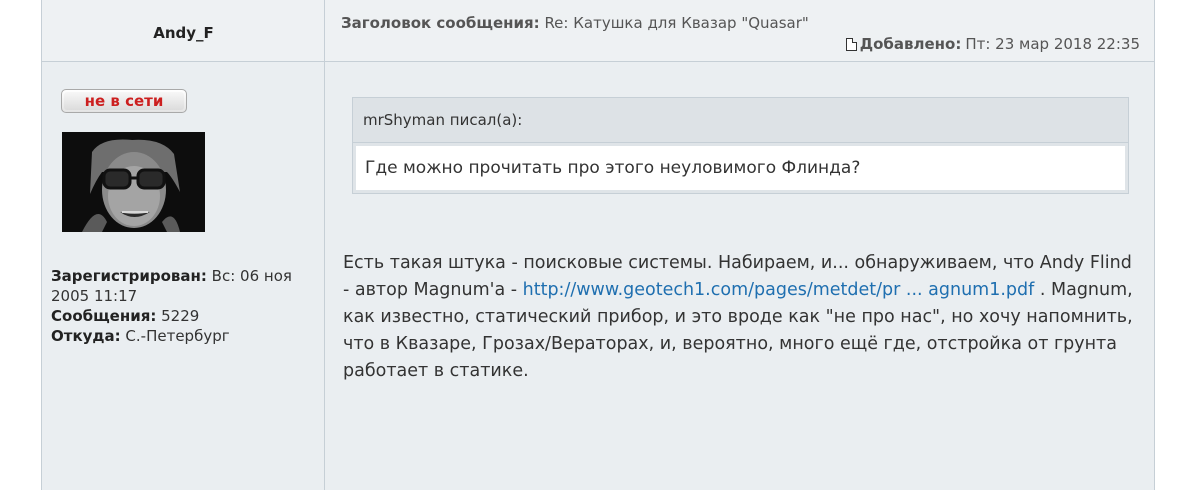 The width and height of the screenshot is (1200, 490). Describe the element at coordinates (676, 23) in the screenshot. I see `subject-value: Re: Катушка для Квазар "Quasar"` at that location.